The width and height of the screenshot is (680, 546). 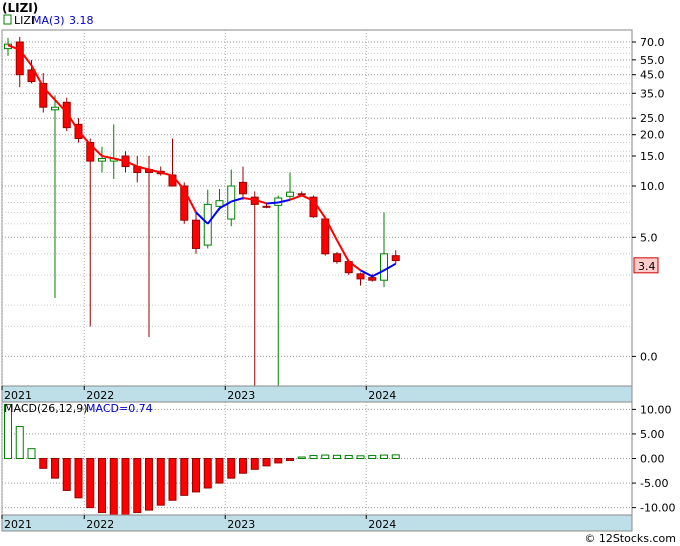 I want to click on price-y-tick-label: 20.0, so click(x=652, y=135).